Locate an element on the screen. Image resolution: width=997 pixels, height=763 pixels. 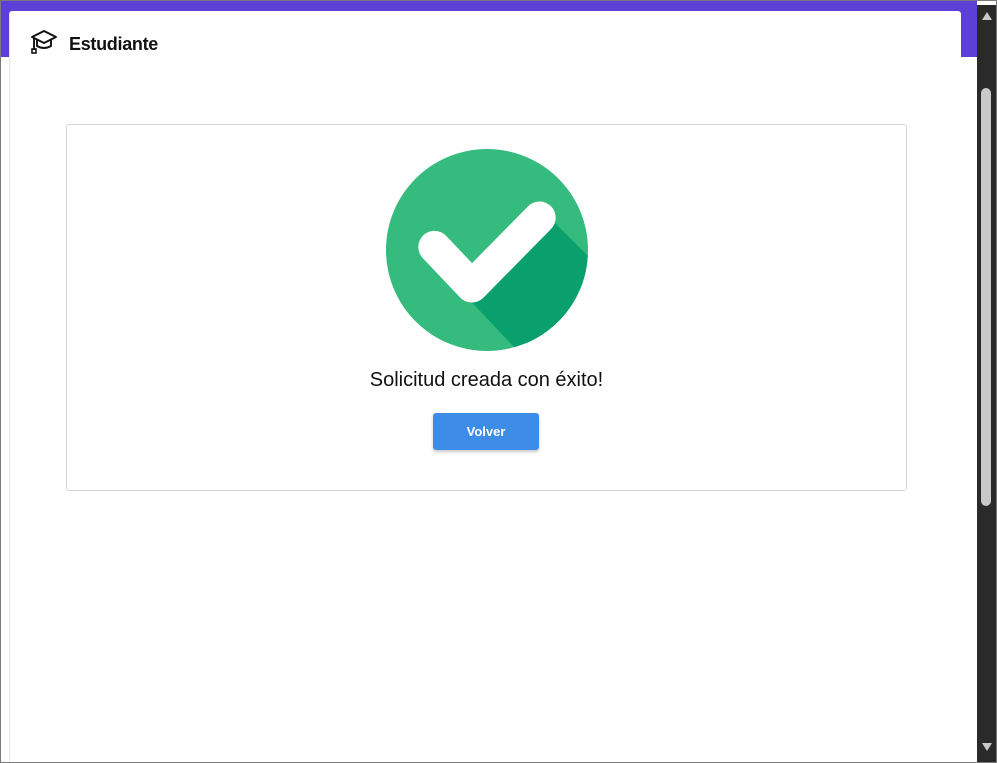
scroll-down-button is located at coordinates (986, 747).